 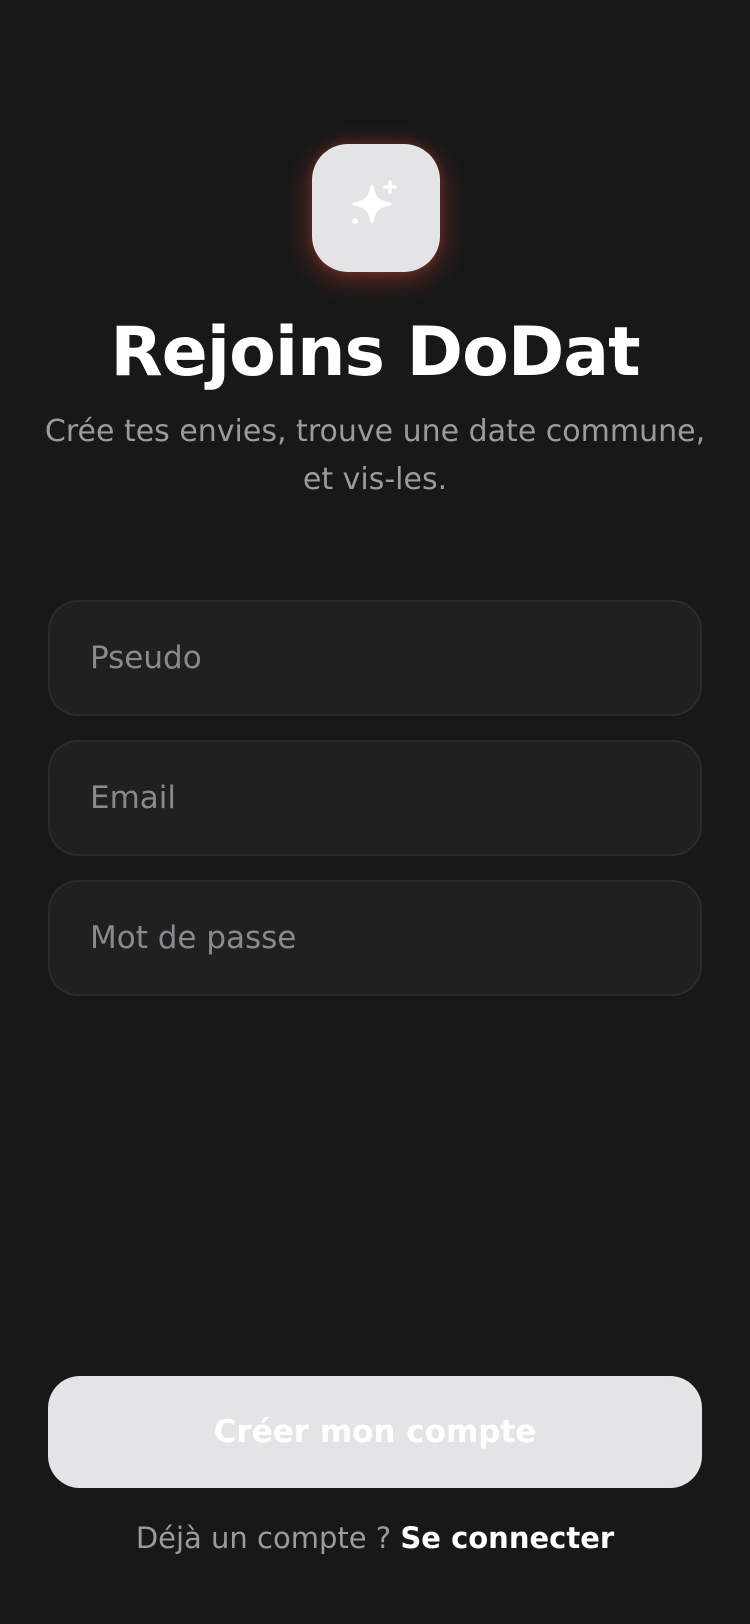 What do you see at coordinates (375, 1432) in the screenshot?
I see `create-account-button: Créer mon compte` at bounding box center [375, 1432].